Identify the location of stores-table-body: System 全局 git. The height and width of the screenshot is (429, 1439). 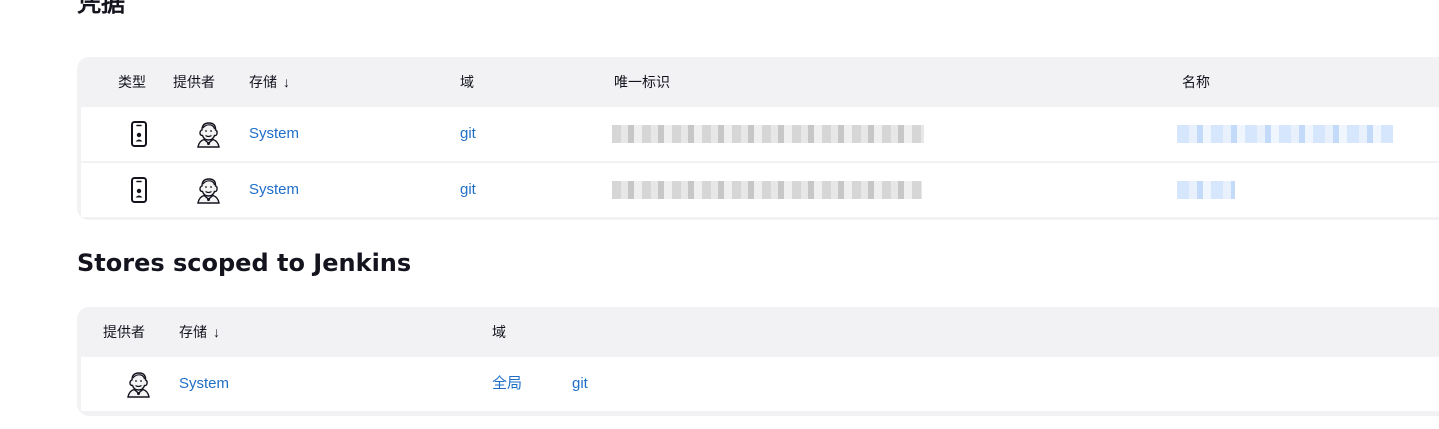
(760, 384).